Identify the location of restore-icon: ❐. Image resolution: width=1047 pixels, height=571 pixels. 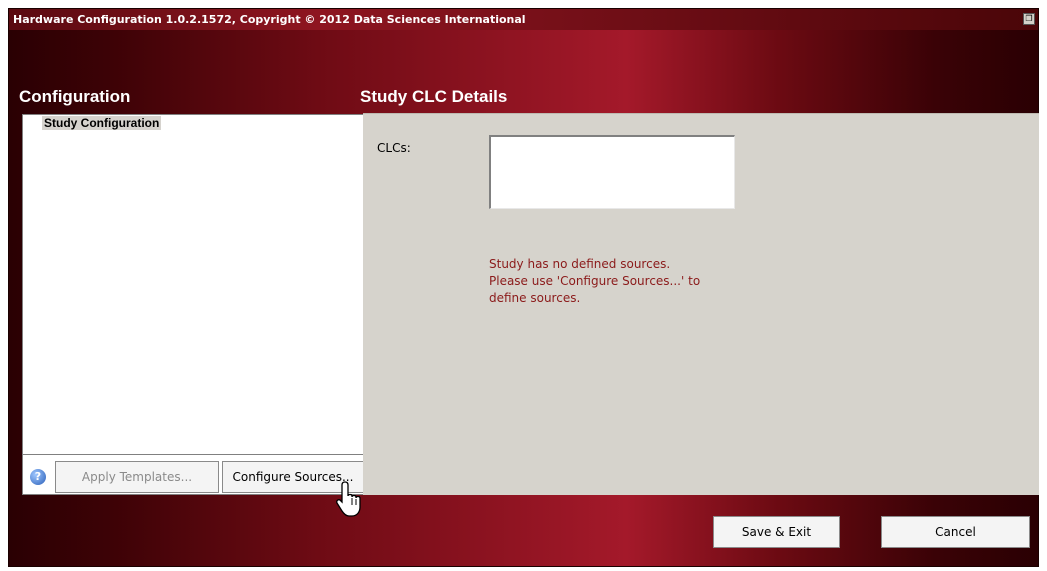
(1029, 19).